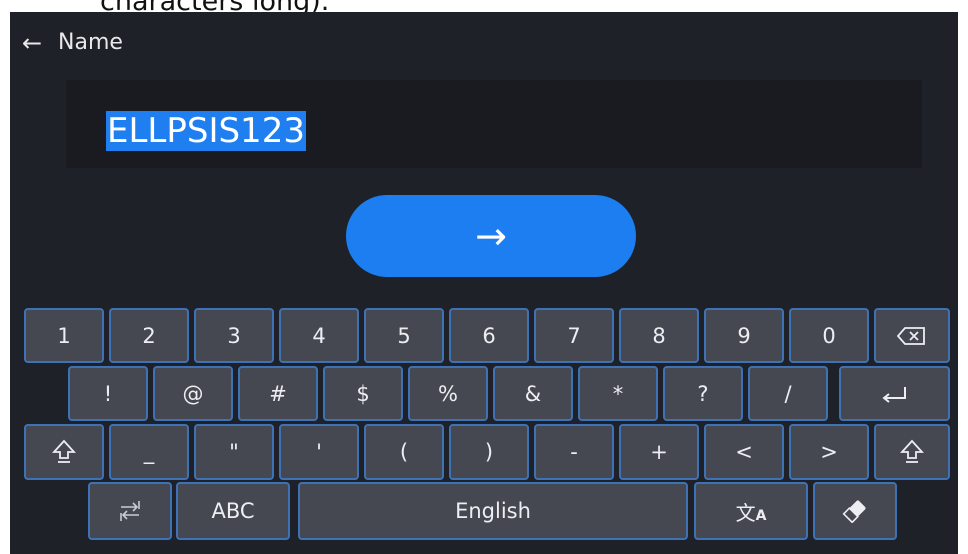  I want to click on key-label: $, so click(363, 393).